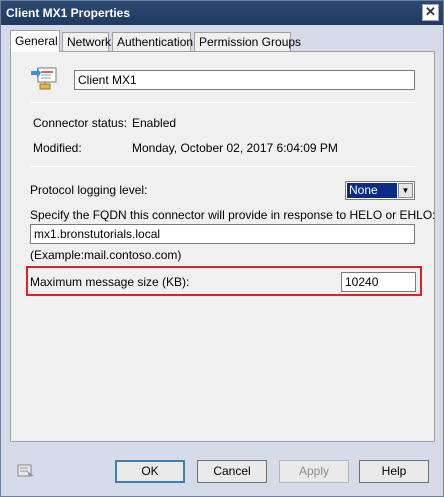 The image size is (444, 497). What do you see at coordinates (80, 123) in the screenshot?
I see `status-label: Connector status:` at bounding box center [80, 123].